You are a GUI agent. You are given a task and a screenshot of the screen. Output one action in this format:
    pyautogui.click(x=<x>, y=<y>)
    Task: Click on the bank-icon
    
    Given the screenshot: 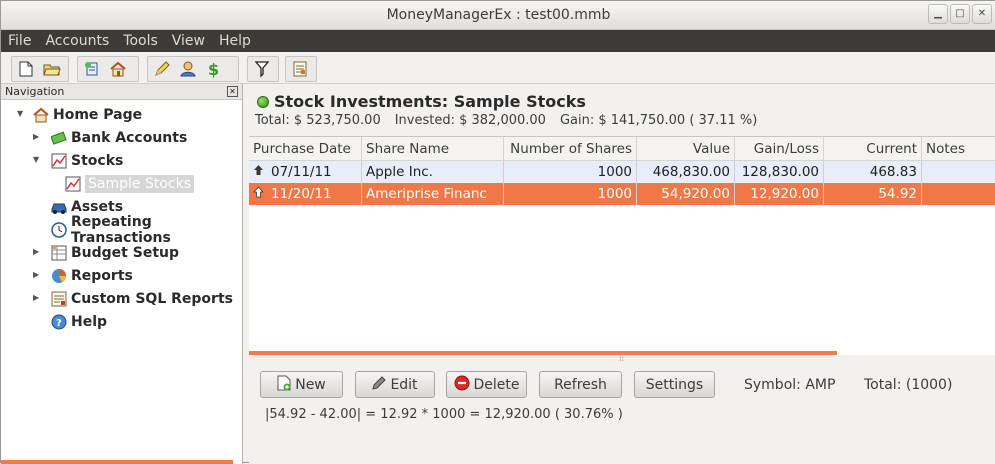 What is the action you would take?
    pyautogui.click(x=59, y=138)
    